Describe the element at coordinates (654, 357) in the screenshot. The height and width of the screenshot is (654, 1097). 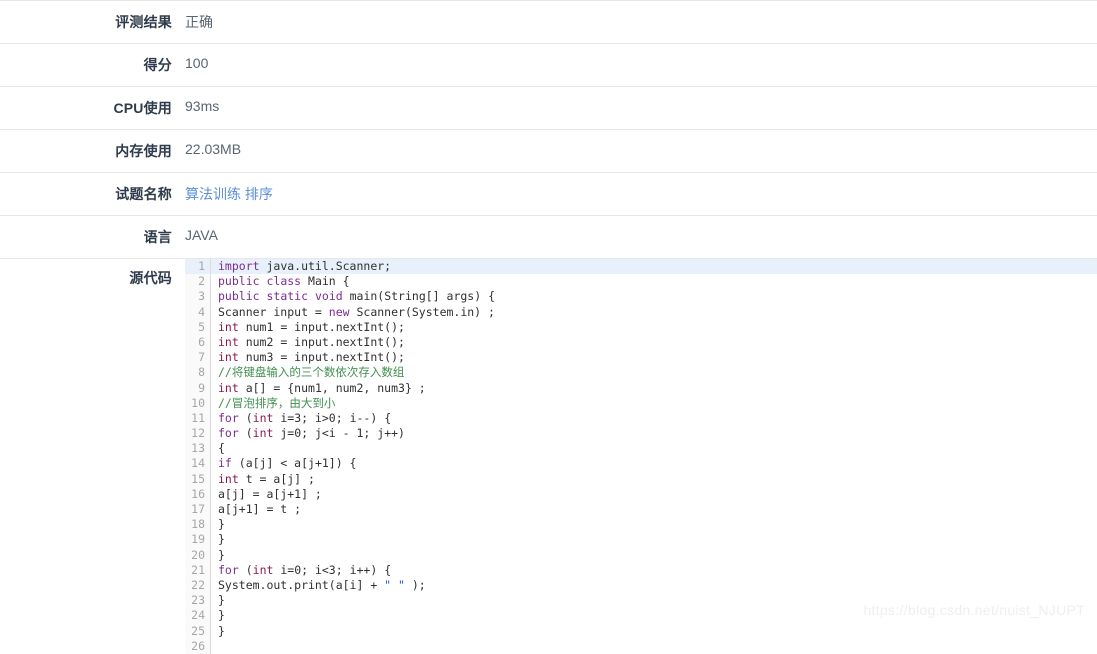
I see `line-content: int num3 = input.nextInt();` at that location.